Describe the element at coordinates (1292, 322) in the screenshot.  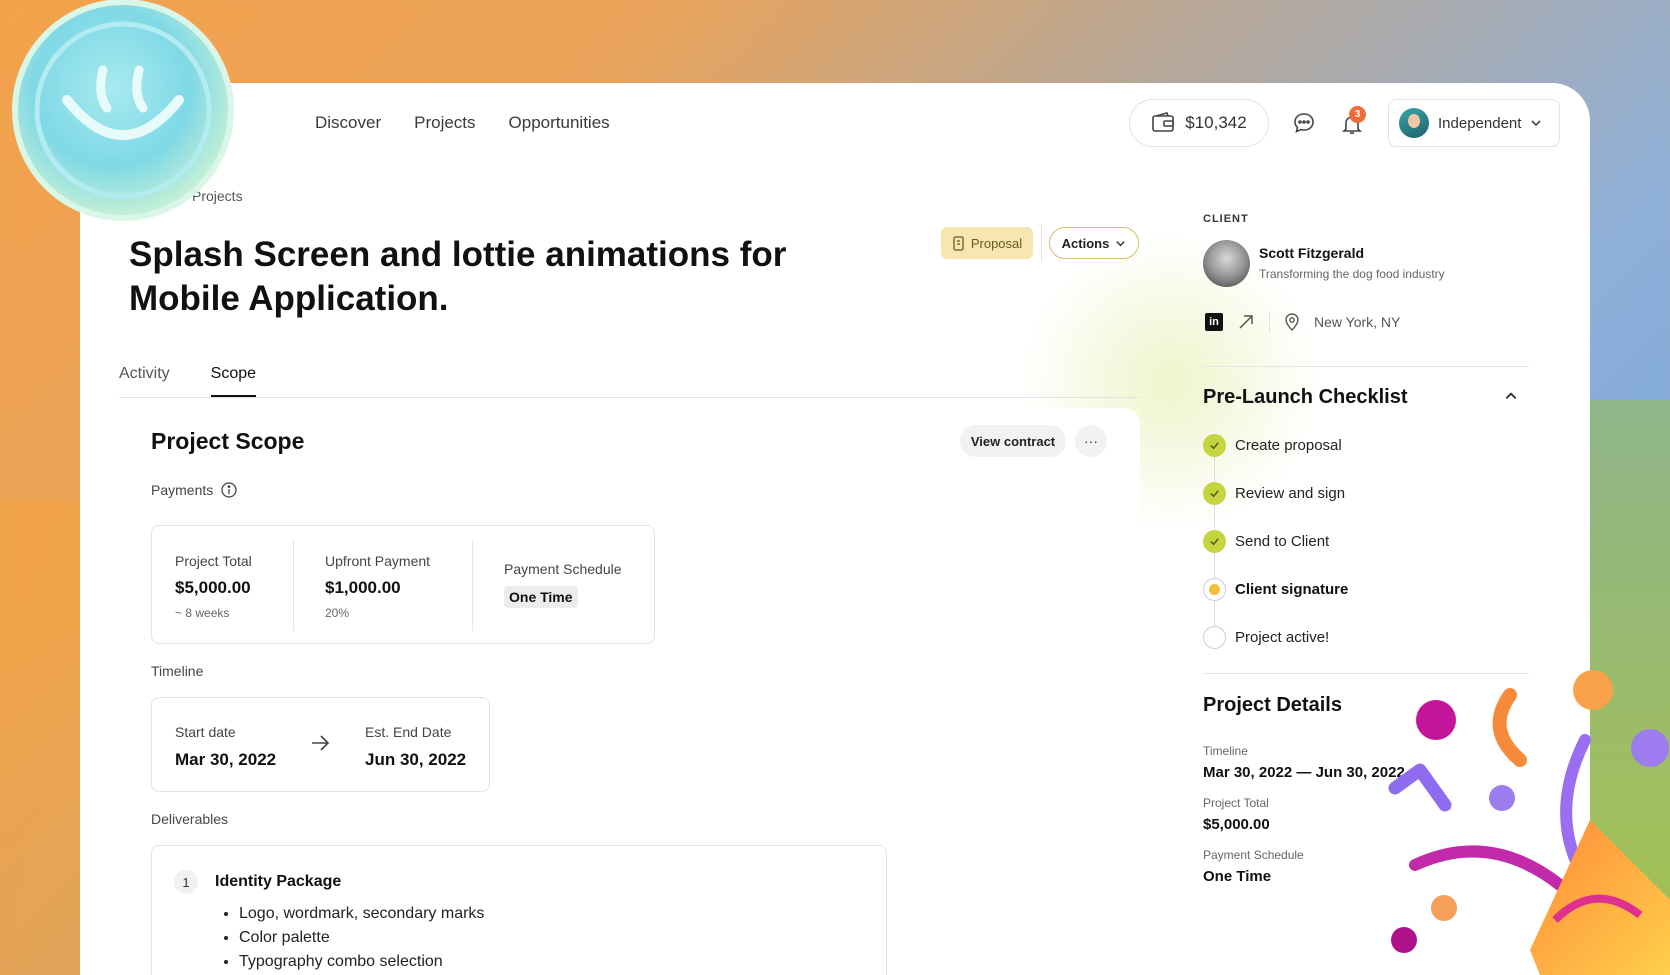
I see `location-pin-icon` at that location.